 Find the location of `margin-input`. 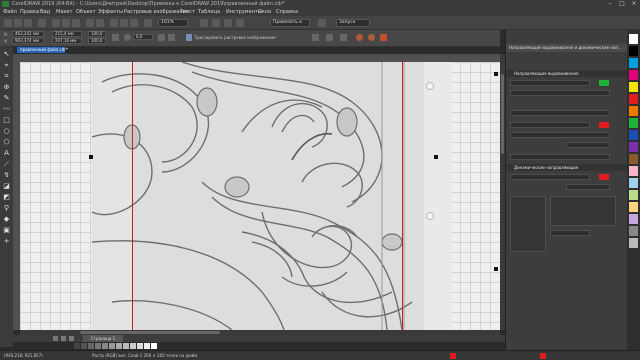

margin-input is located at coordinates (588, 145).